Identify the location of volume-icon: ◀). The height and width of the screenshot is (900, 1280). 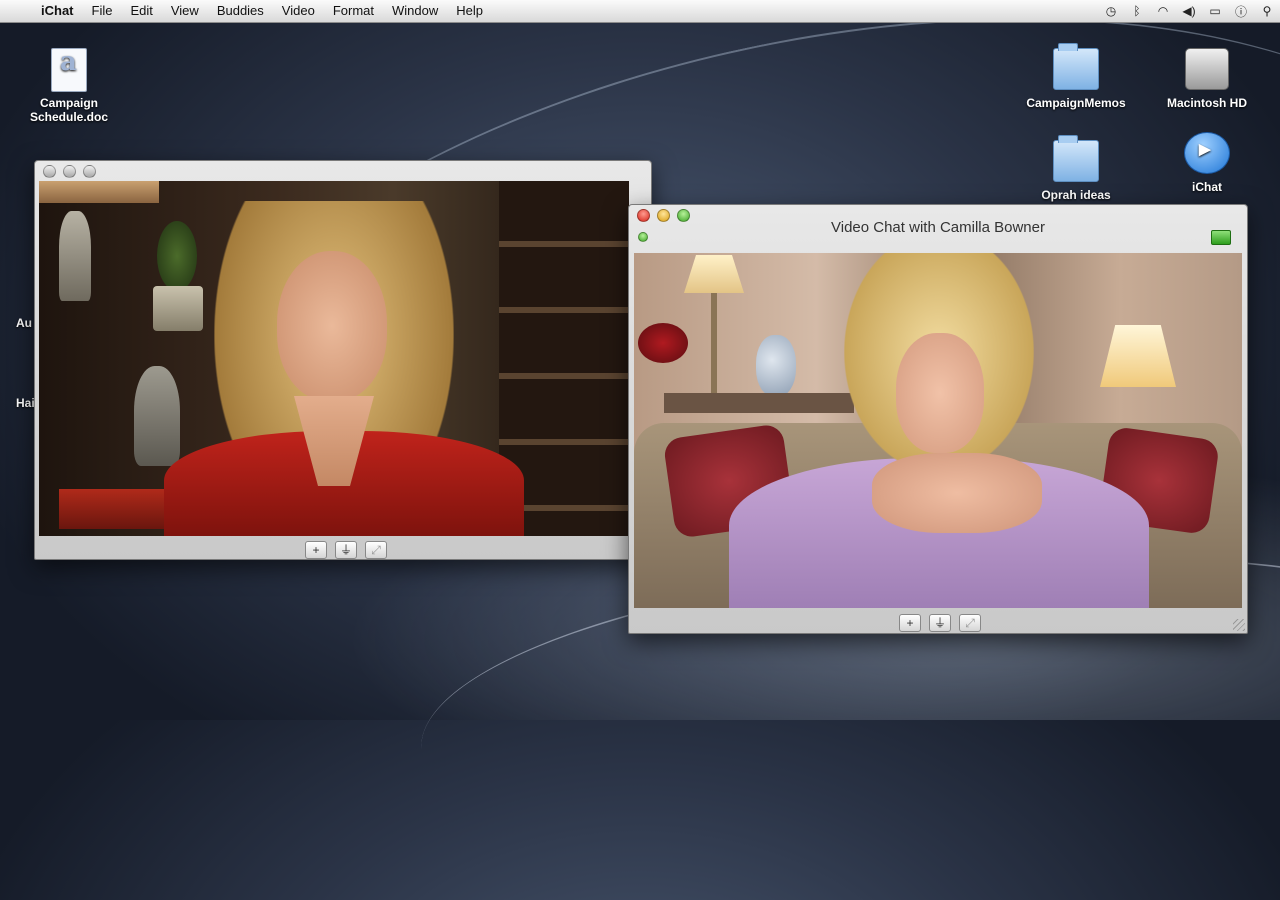
(1189, 11).